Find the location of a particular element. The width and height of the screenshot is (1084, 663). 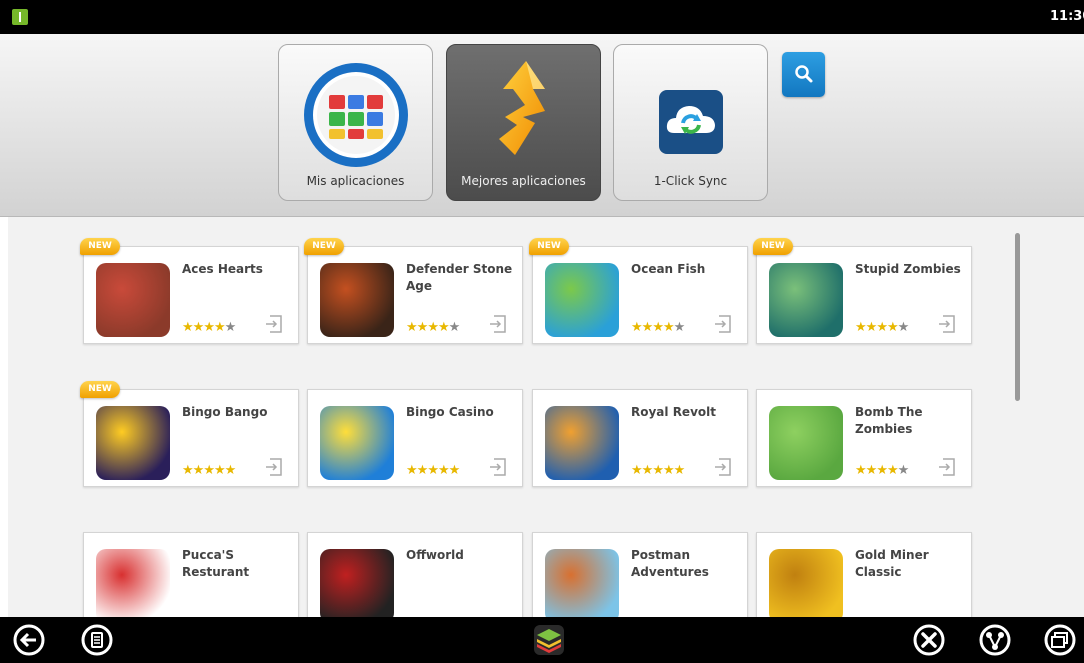

gold-miner-classic-icon is located at coordinates (806, 583).